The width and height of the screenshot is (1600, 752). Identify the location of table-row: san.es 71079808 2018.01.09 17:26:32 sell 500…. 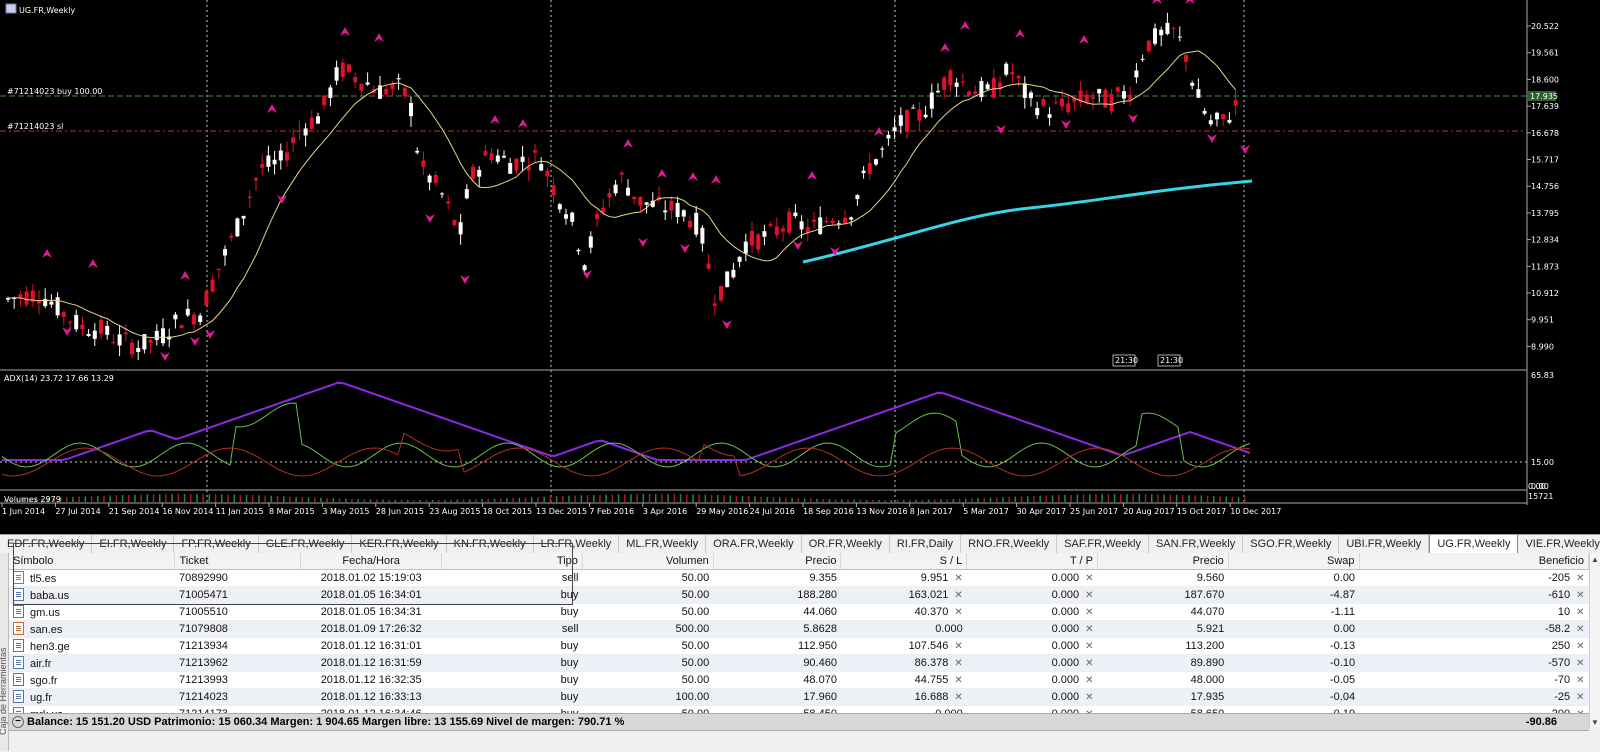
(799, 629).